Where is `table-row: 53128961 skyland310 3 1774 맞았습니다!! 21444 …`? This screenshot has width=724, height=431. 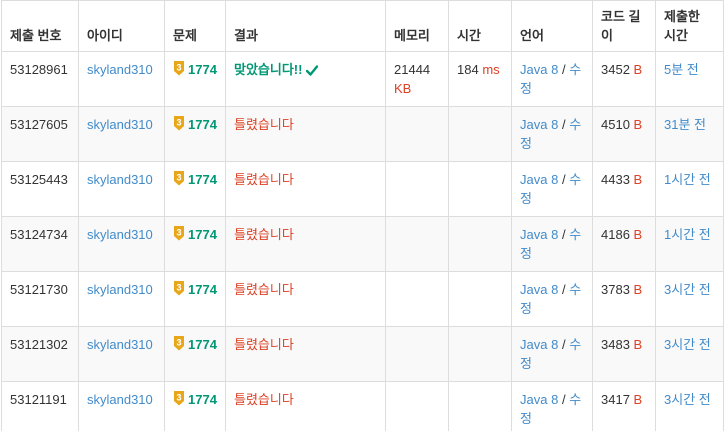 table-row: 53128961 skyland310 3 1774 맞았습니다!! 21444 … is located at coordinates (362, 79).